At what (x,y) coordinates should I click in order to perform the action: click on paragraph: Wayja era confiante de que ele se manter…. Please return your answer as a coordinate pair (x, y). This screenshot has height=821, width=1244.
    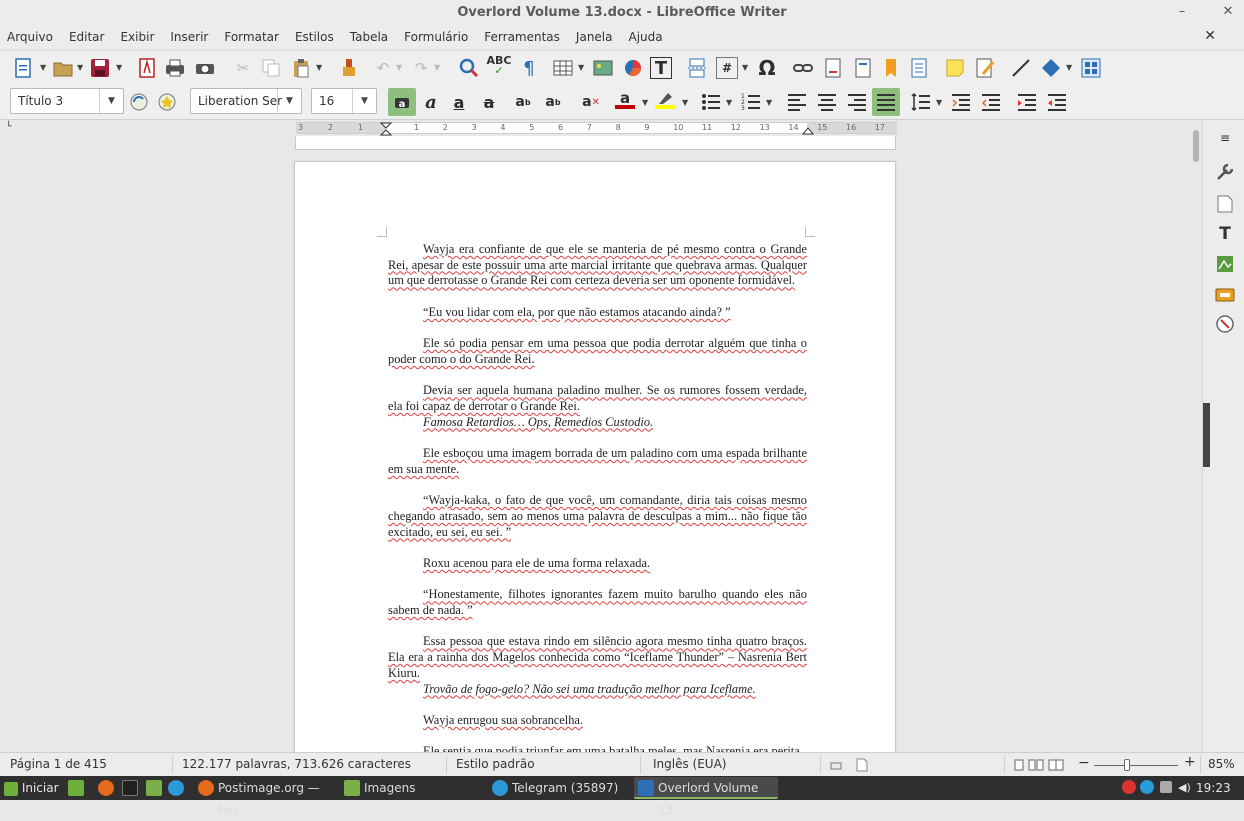
    Looking at the image, I should click on (597, 265).